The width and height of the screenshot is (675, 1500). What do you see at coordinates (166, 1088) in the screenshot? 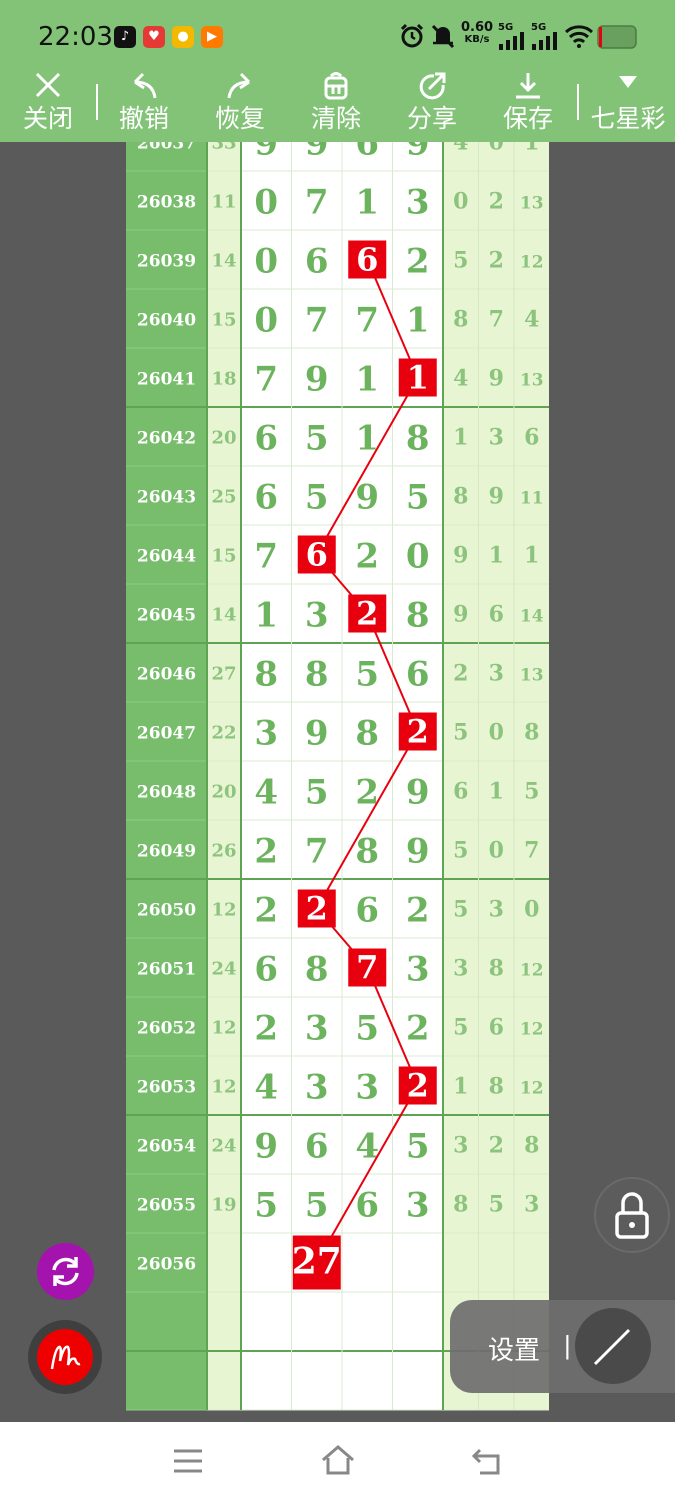
I see `issue-number: 26053` at bounding box center [166, 1088].